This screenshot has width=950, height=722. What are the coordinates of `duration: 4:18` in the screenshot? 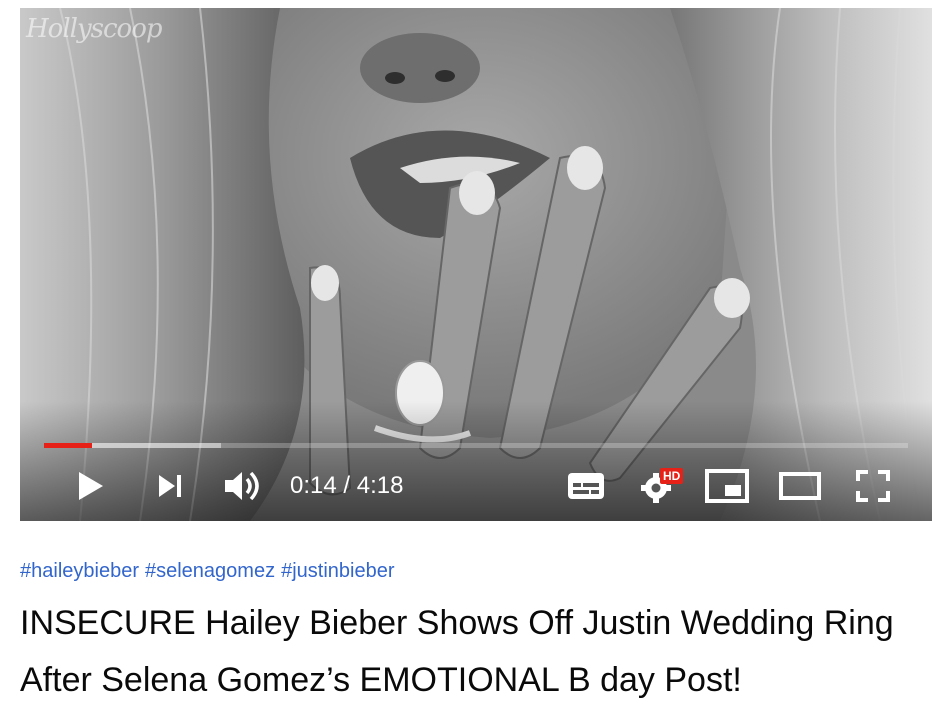 It's located at (380, 485).